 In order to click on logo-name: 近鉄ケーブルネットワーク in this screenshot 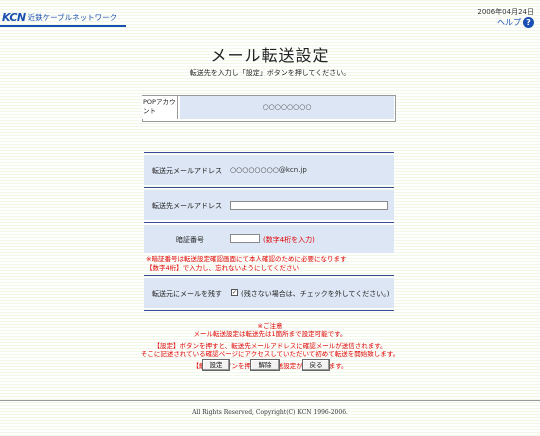, I will do `click(72, 17)`.